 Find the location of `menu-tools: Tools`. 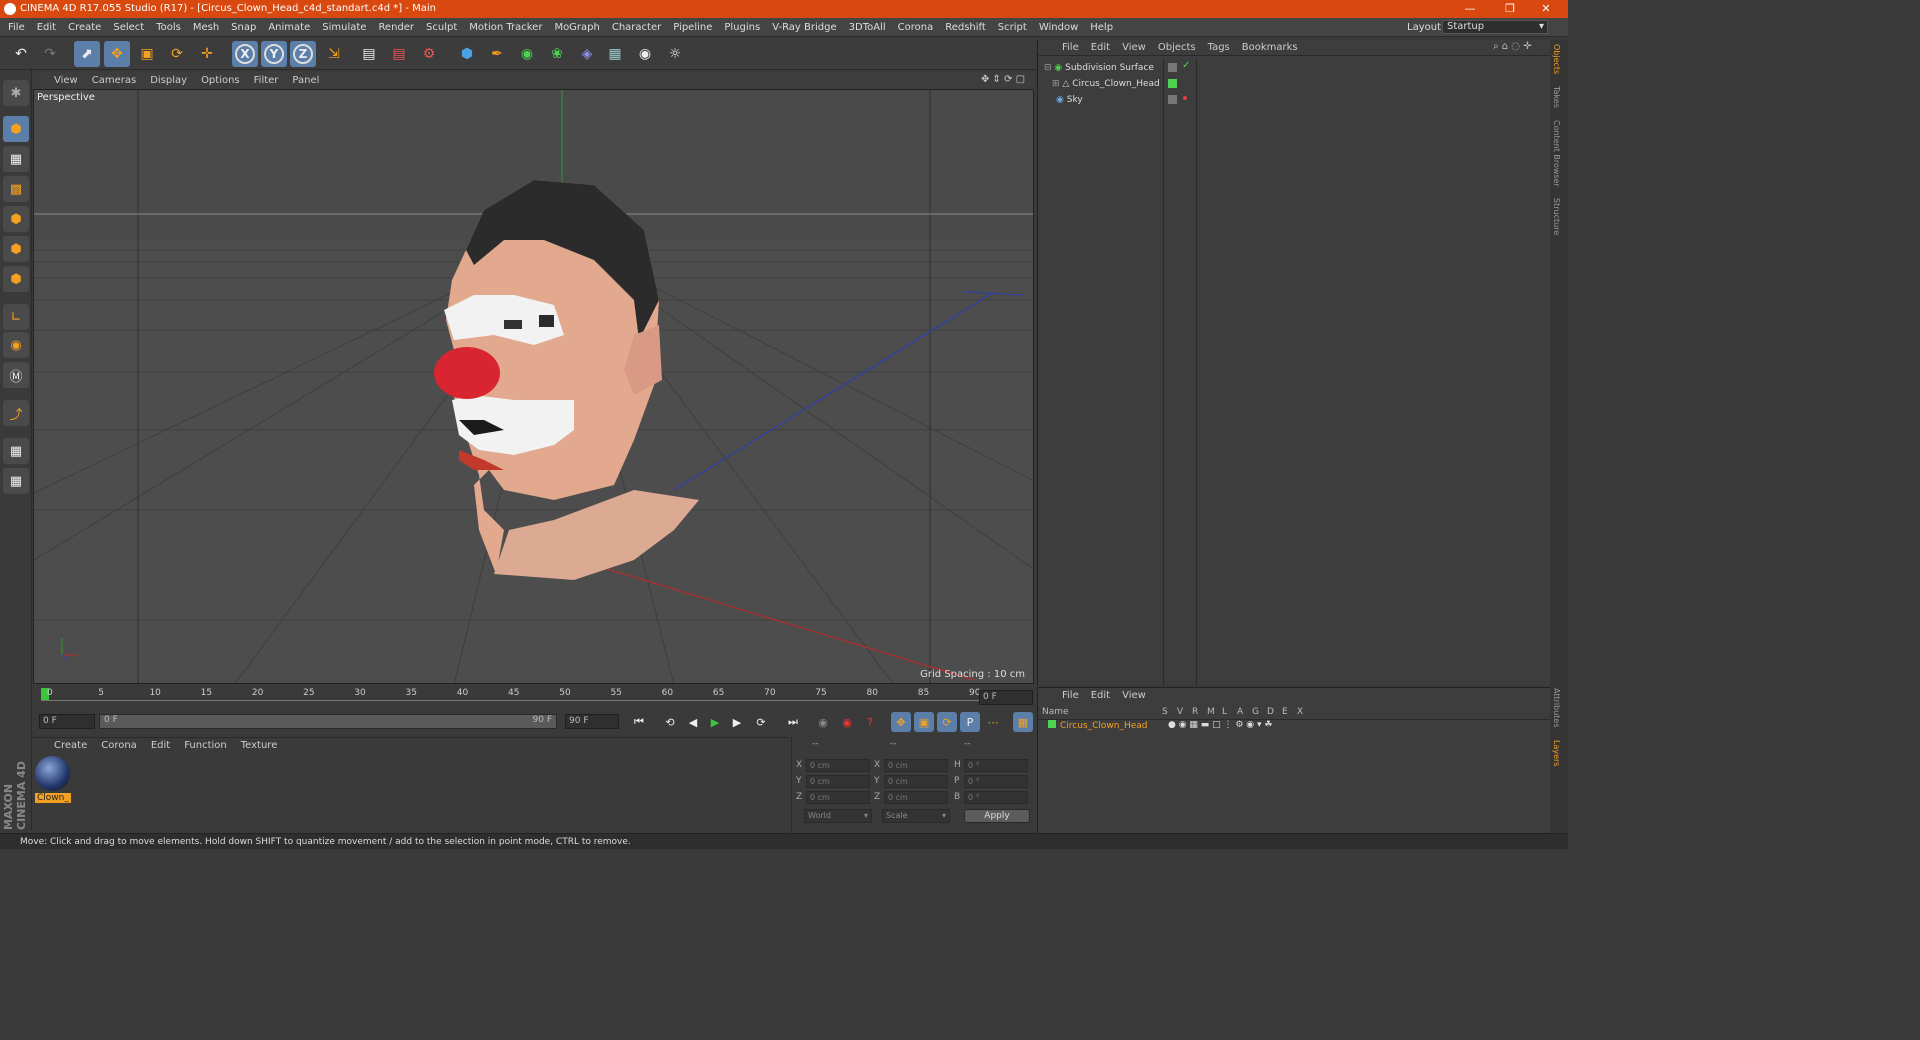

menu-tools: Tools is located at coordinates (168, 27).